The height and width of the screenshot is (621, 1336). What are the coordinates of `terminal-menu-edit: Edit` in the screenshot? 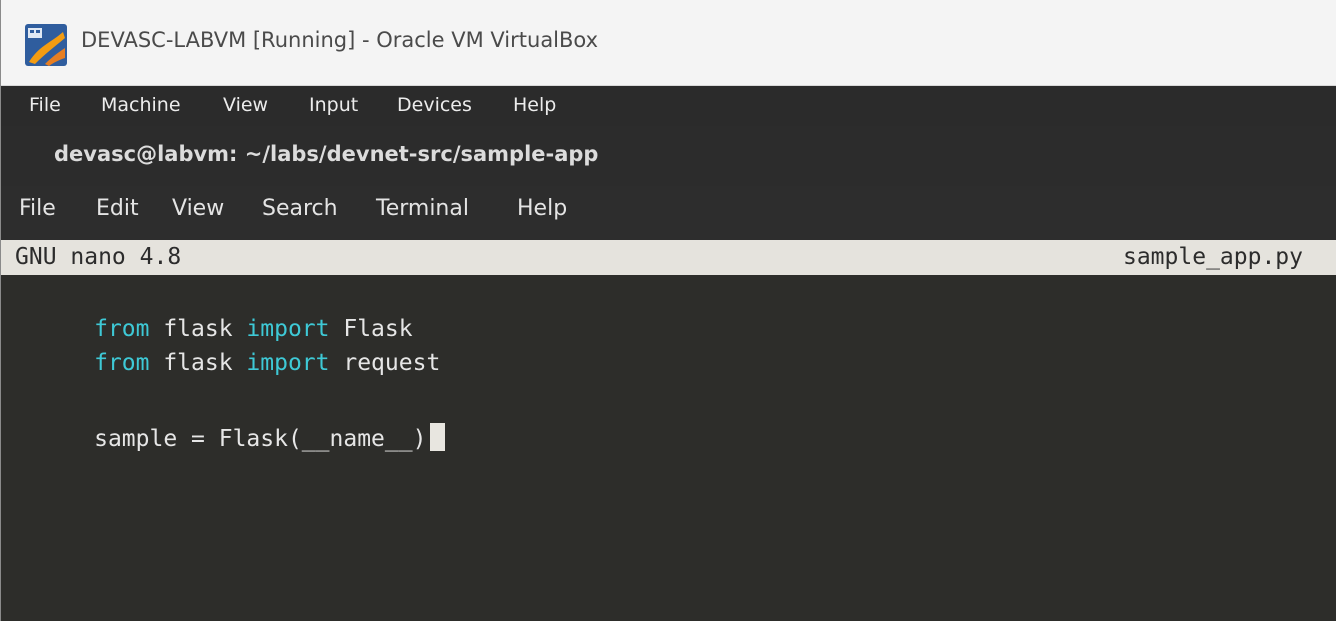 It's located at (117, 208).